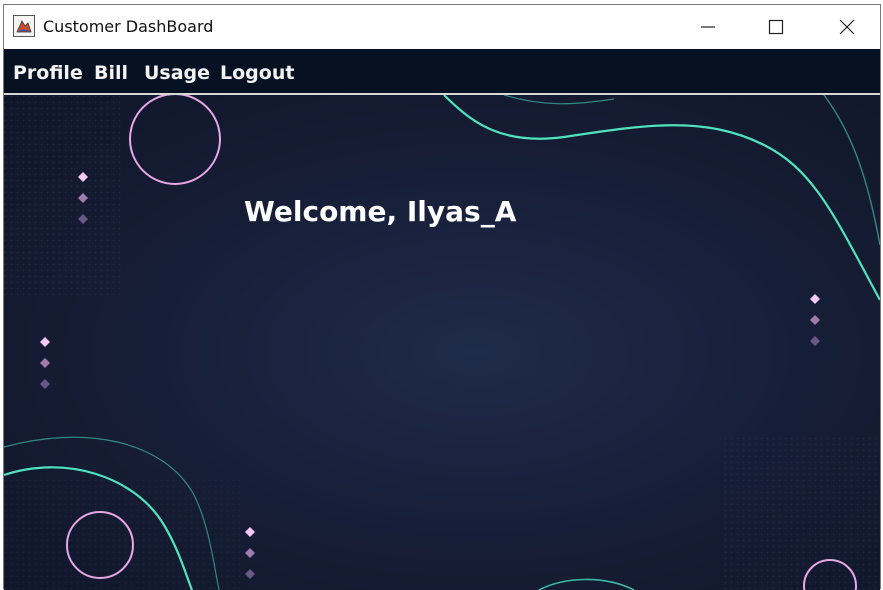  What do you see at coordinates (111, 73) in the screenshot?
I see `menu-bill: Bill` at bounding box center [111, 73].